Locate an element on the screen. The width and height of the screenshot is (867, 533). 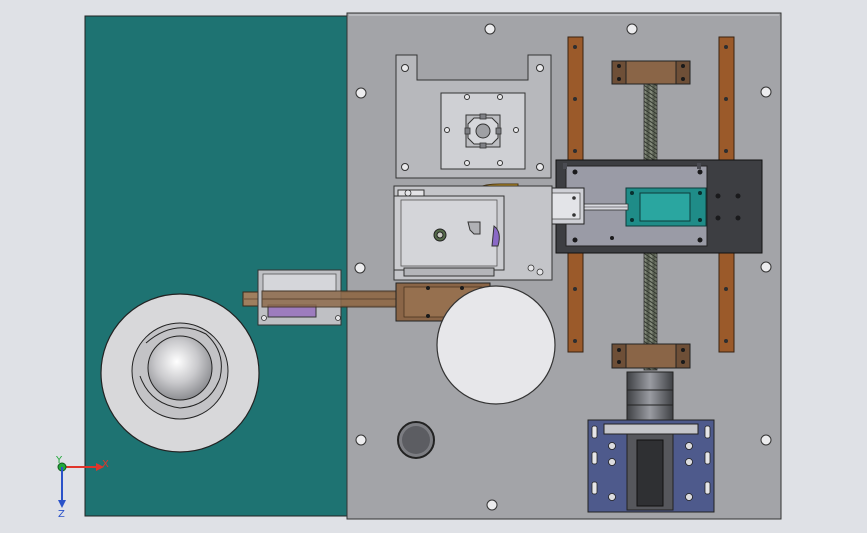
shaft-coupler is located at coordinates (650, 397).